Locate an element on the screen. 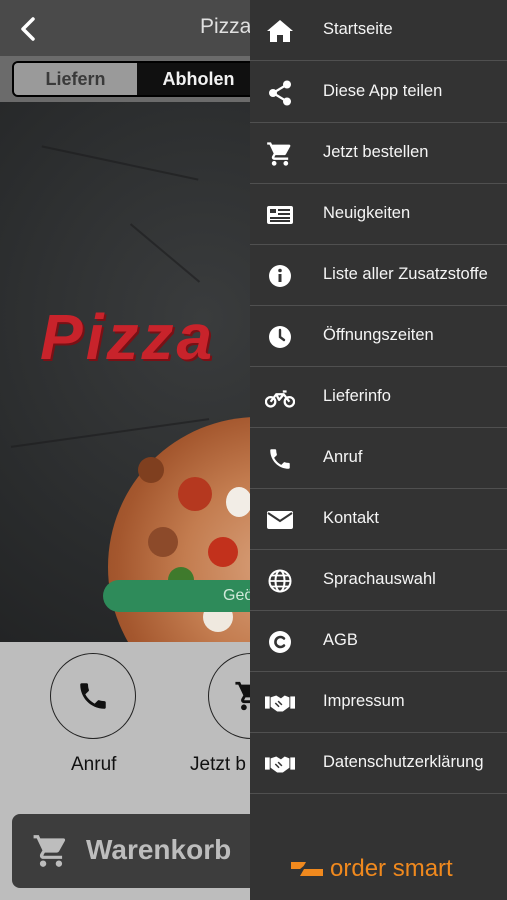 The image size is (507, 900). back-button is located at coordinates (29, 29).